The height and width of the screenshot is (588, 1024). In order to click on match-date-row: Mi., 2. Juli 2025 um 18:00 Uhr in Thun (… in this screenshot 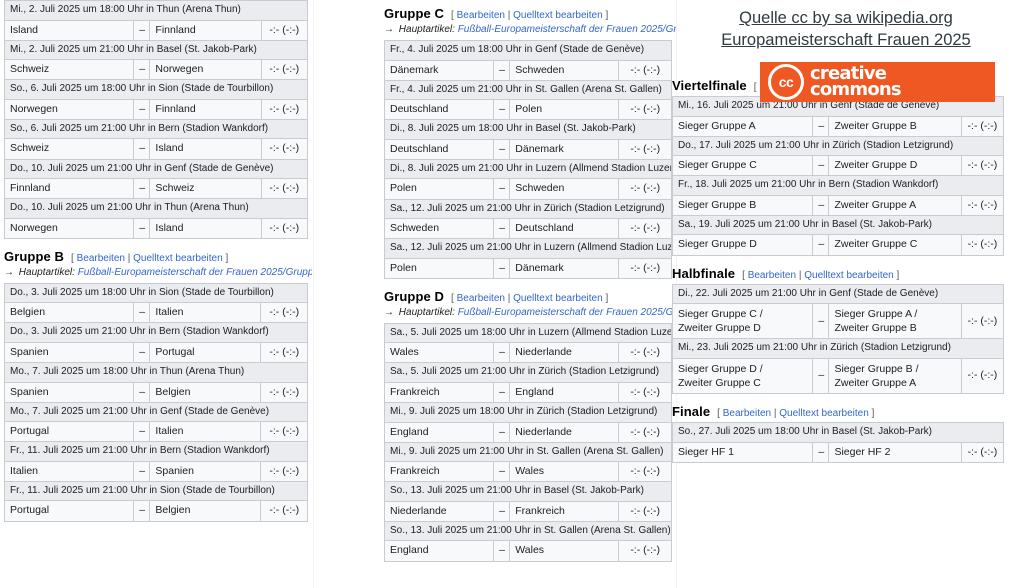, I will do `click(156, 10)`.